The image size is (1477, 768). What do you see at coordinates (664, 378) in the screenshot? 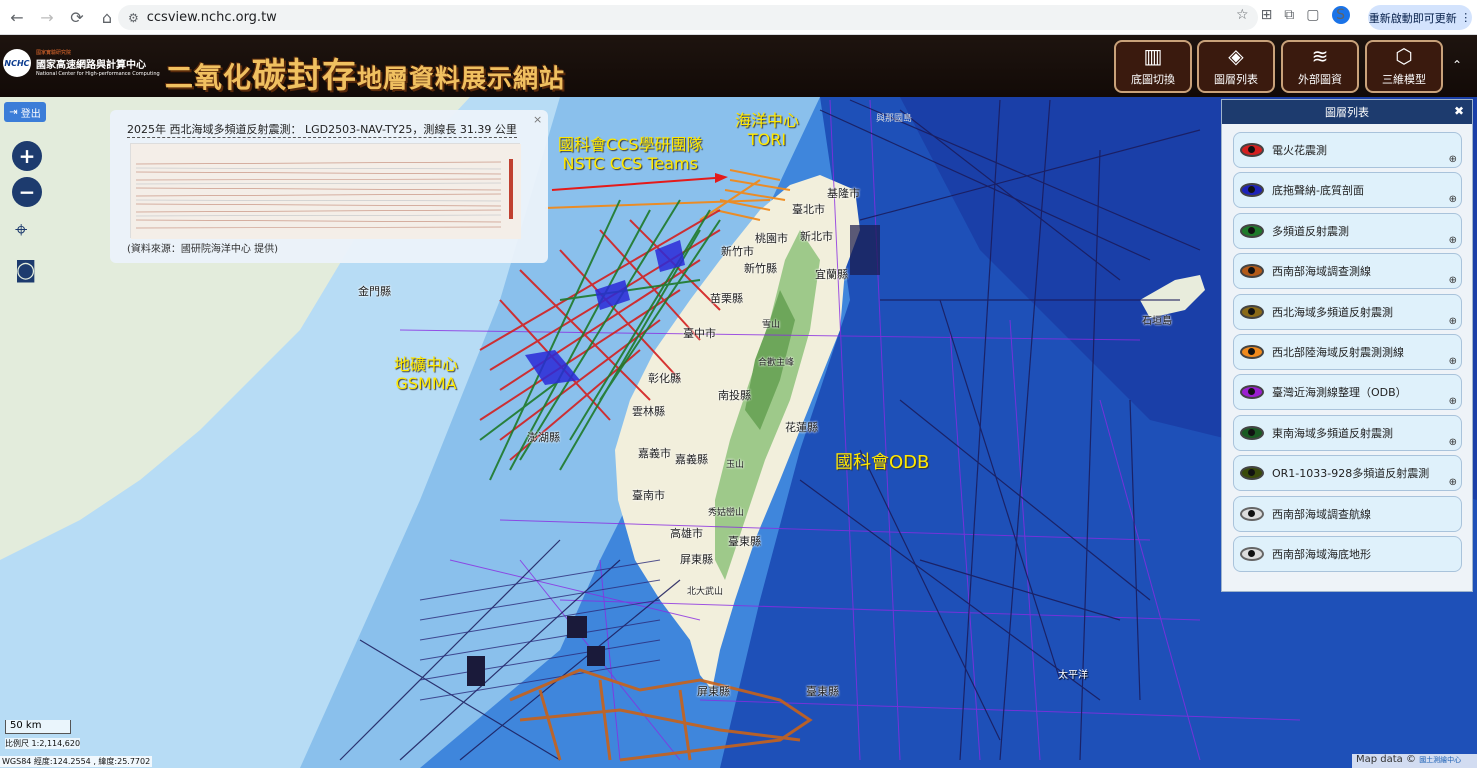
I see `map-label: 彰化縣` at bounding box center [664, 378].